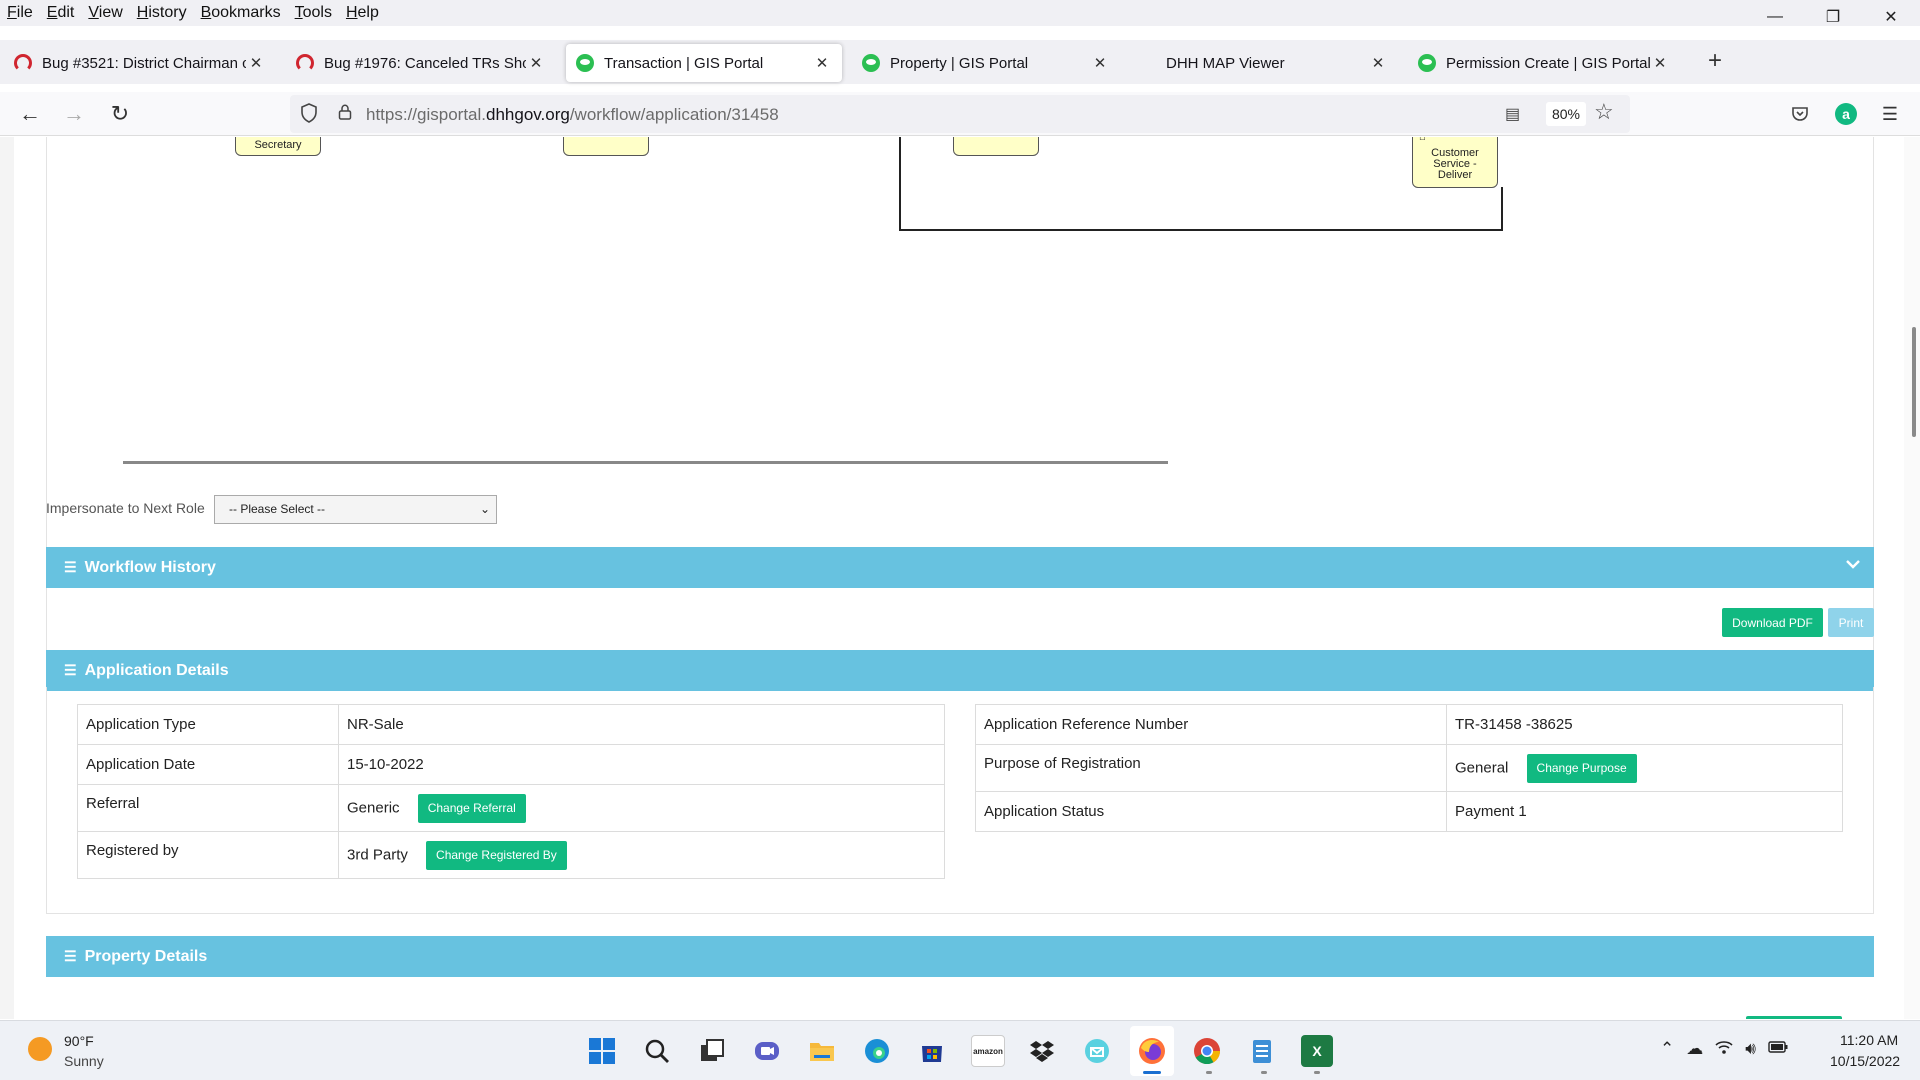 The height and width of the screenshot is (1080, 1920). Describe the element at coordinates (960, 567) in the screenshot. I see `workflow-history-header: ☰ Workflow History` at that location.